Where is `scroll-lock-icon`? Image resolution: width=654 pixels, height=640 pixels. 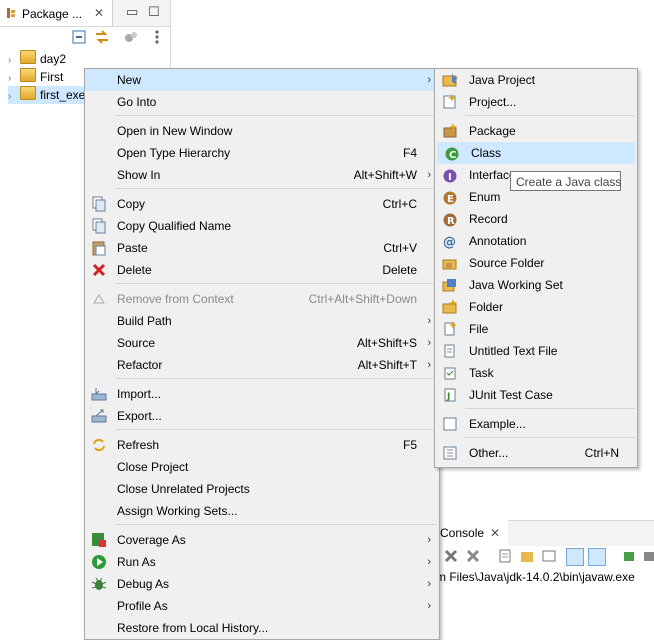
scroll-lock-icon is located at coordinates (527, 557).